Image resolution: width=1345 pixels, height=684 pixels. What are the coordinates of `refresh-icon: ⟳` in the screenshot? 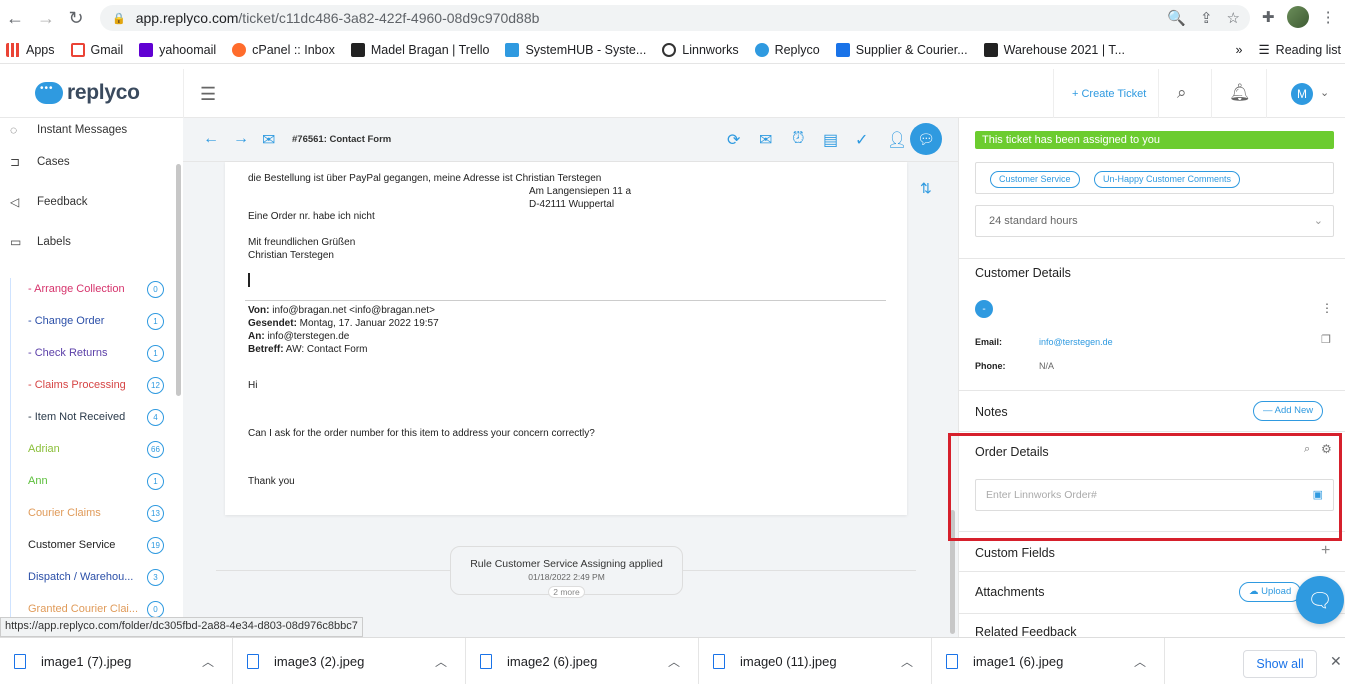 It's located at (733, 140).